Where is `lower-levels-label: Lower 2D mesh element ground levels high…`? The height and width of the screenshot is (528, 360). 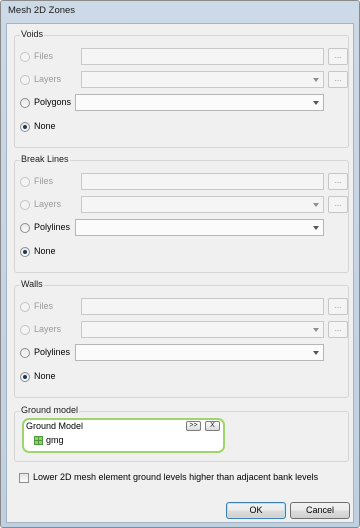
lower-levels-label: Lower 2D mesh element ground levels high… is located at coordinates (176, 477).